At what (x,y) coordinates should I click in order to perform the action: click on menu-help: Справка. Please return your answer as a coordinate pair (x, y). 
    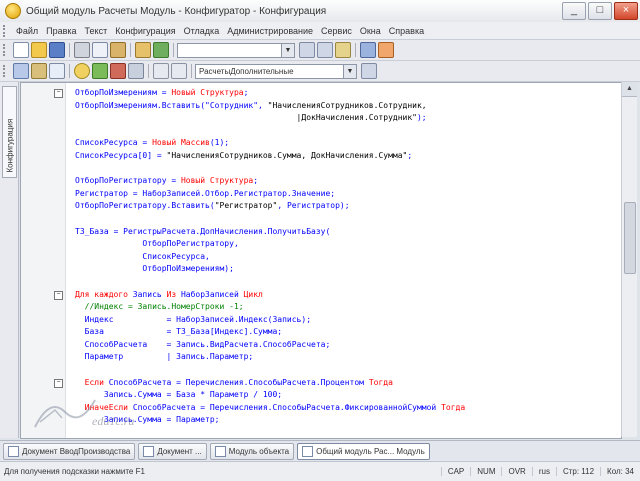
    Looking at the image, I should click on (406, 31).